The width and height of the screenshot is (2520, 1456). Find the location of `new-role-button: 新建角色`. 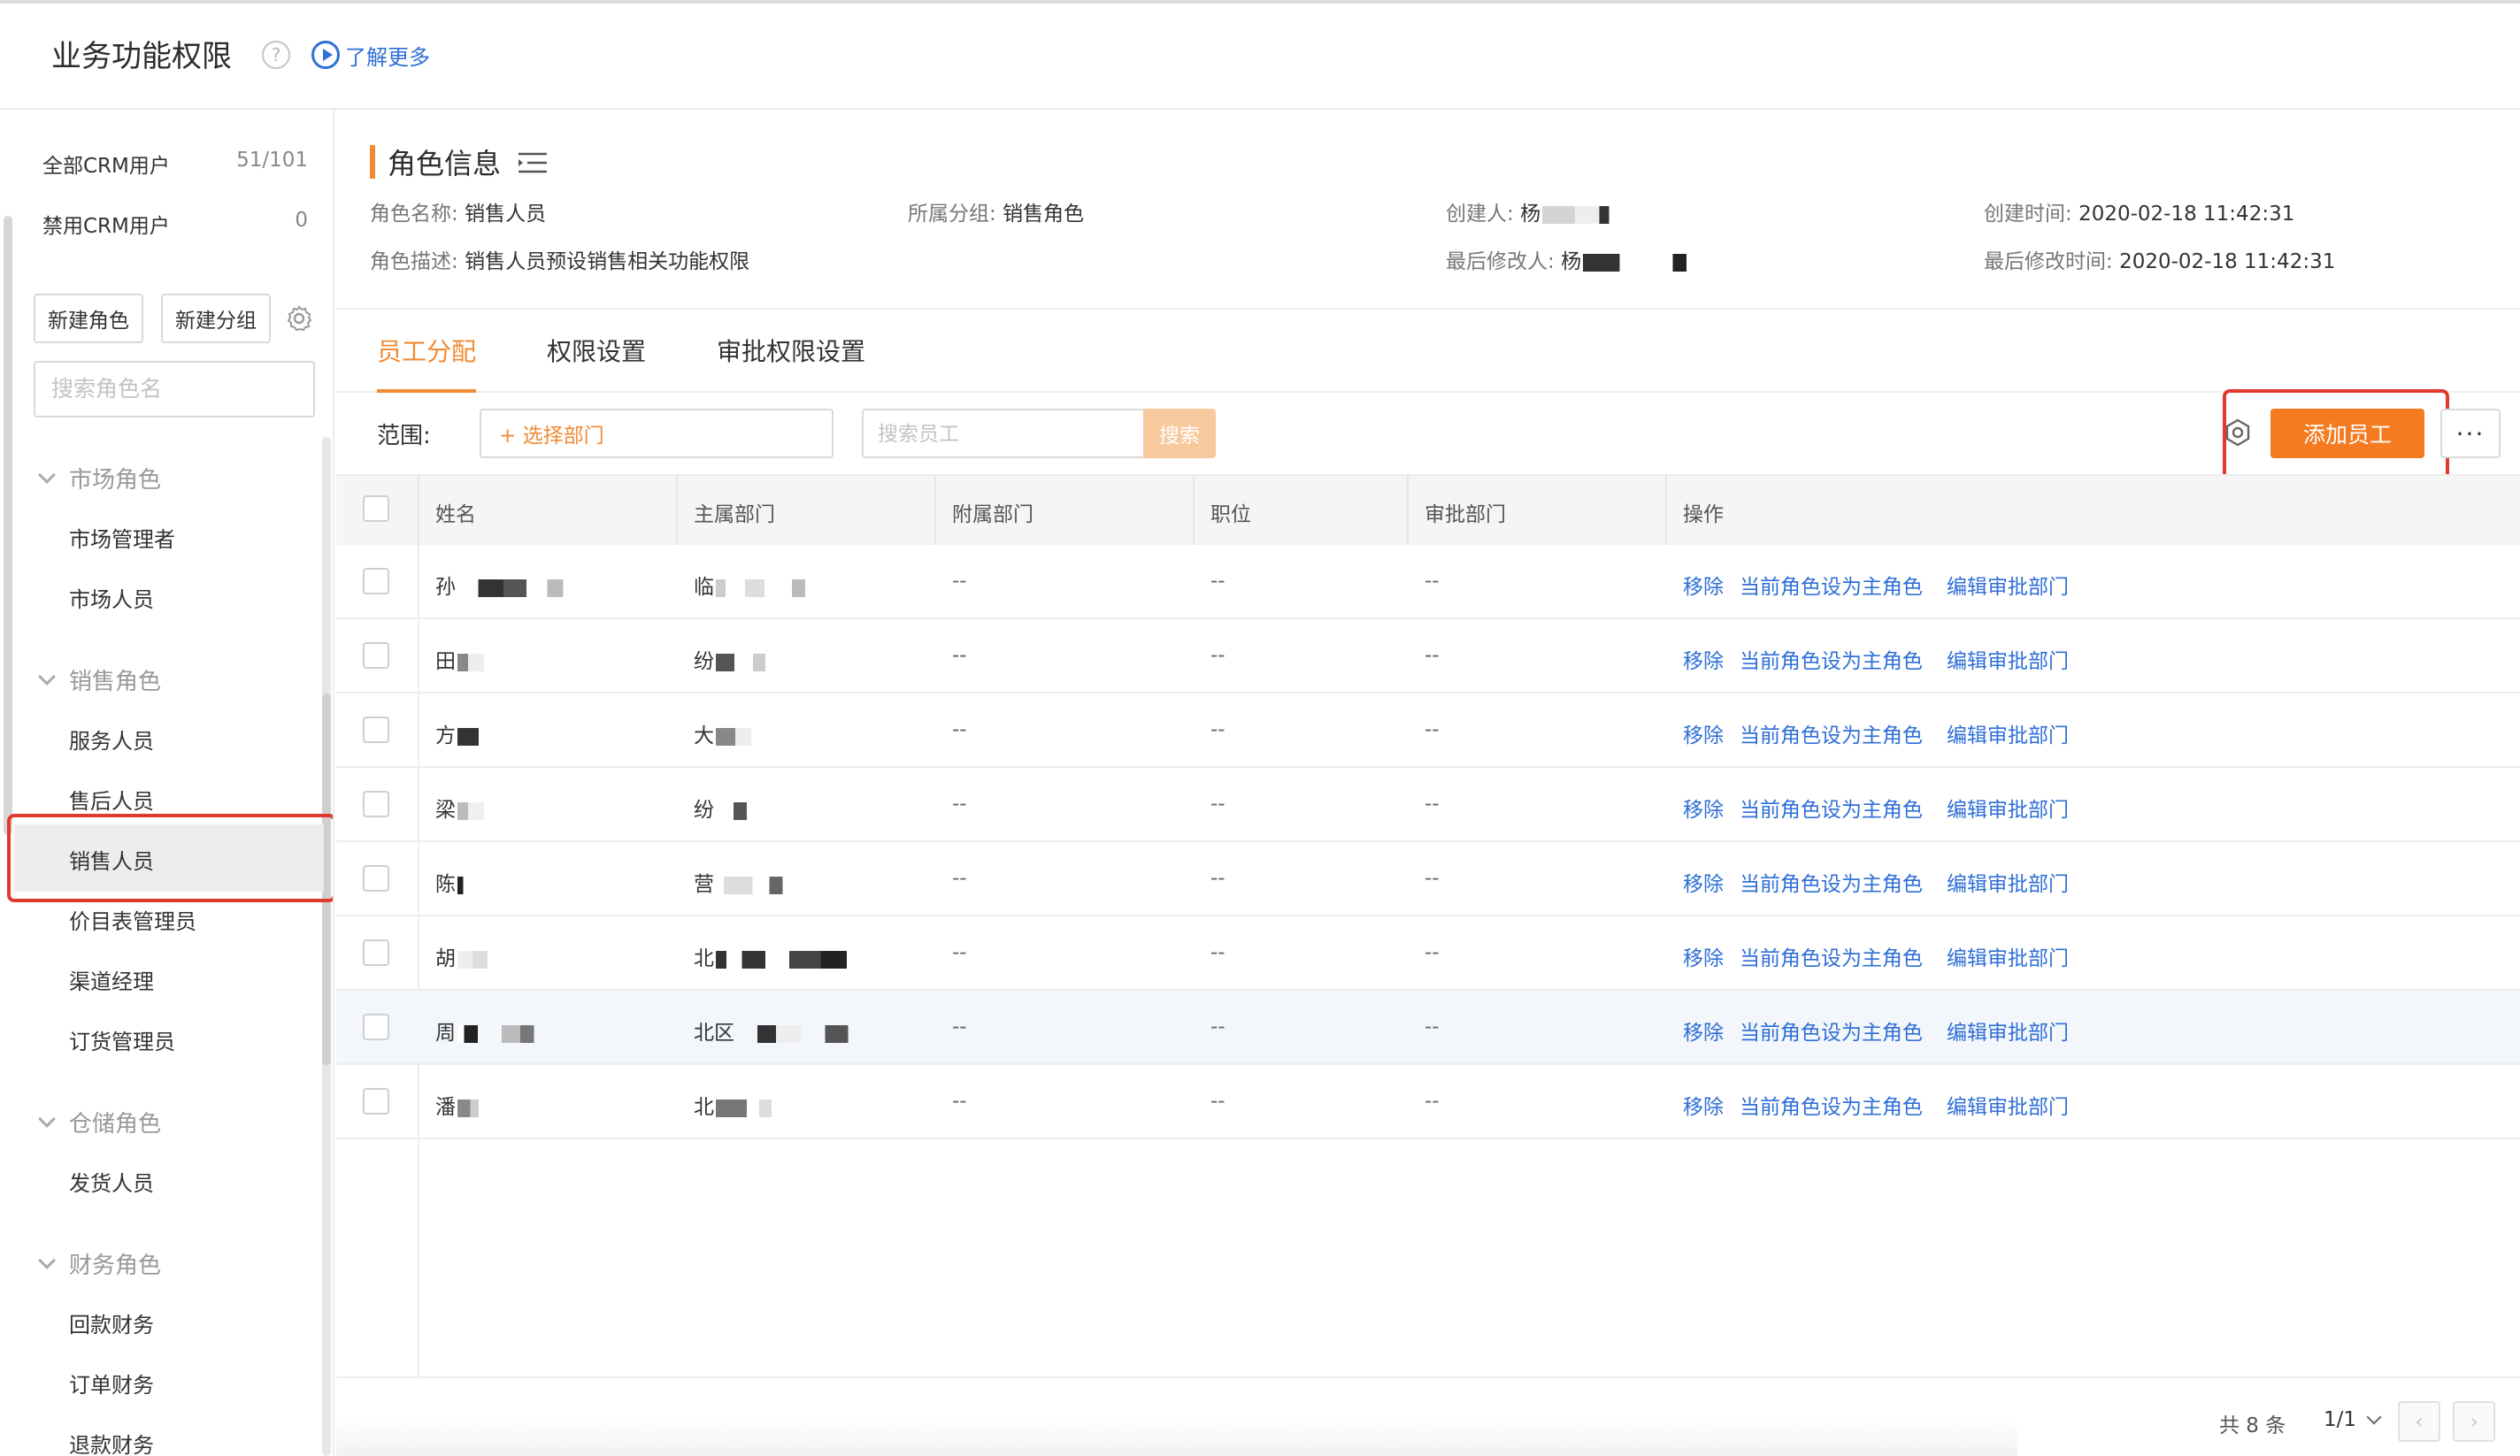

new-role-button: 新建角色 is located at coordinates (88, 318).